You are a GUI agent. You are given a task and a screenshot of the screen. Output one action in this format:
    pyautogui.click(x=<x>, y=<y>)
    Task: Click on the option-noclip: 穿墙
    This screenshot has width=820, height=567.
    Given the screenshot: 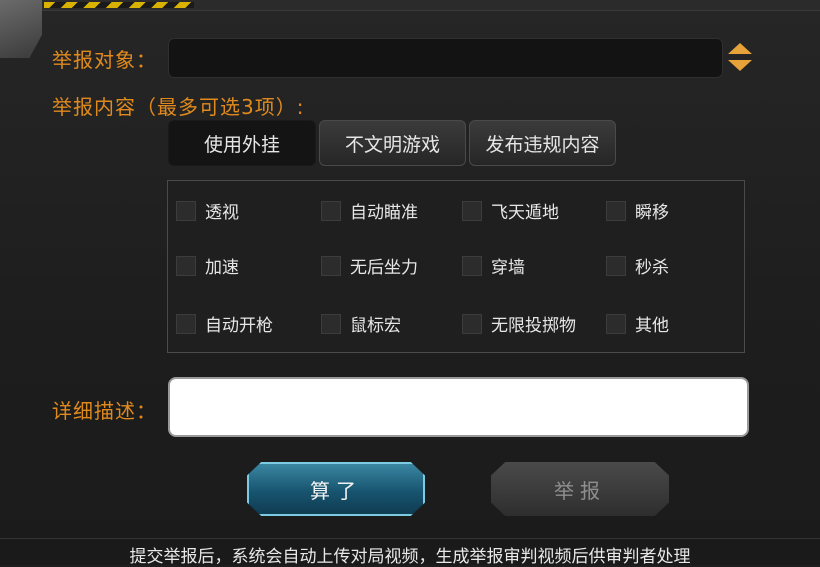 What is the action you would take?
    pyautogui.click(x=493, y=265)
    